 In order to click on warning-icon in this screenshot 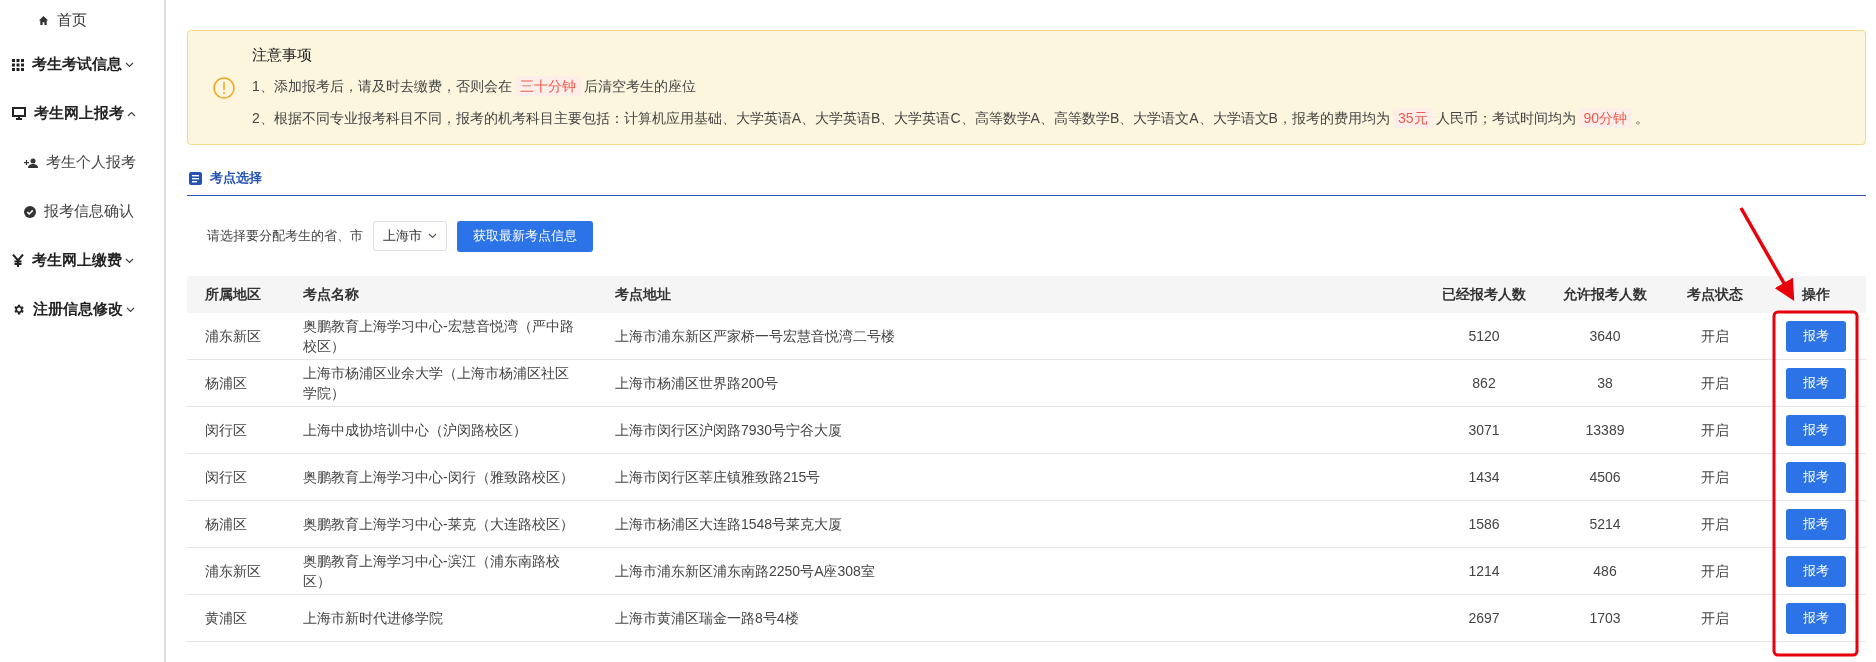, I will do `click(224, 87)`.